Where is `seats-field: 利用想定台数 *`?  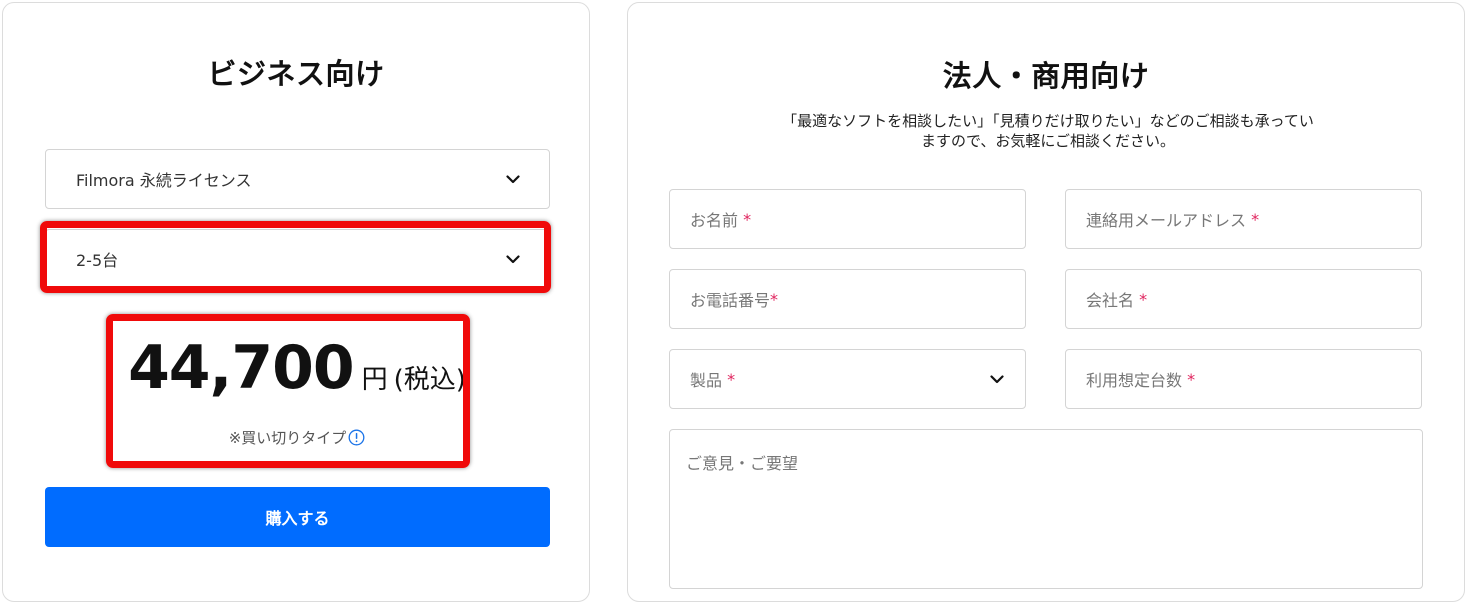 seats-field: 利用想定台数 * is located at coordinates (1243, 379).